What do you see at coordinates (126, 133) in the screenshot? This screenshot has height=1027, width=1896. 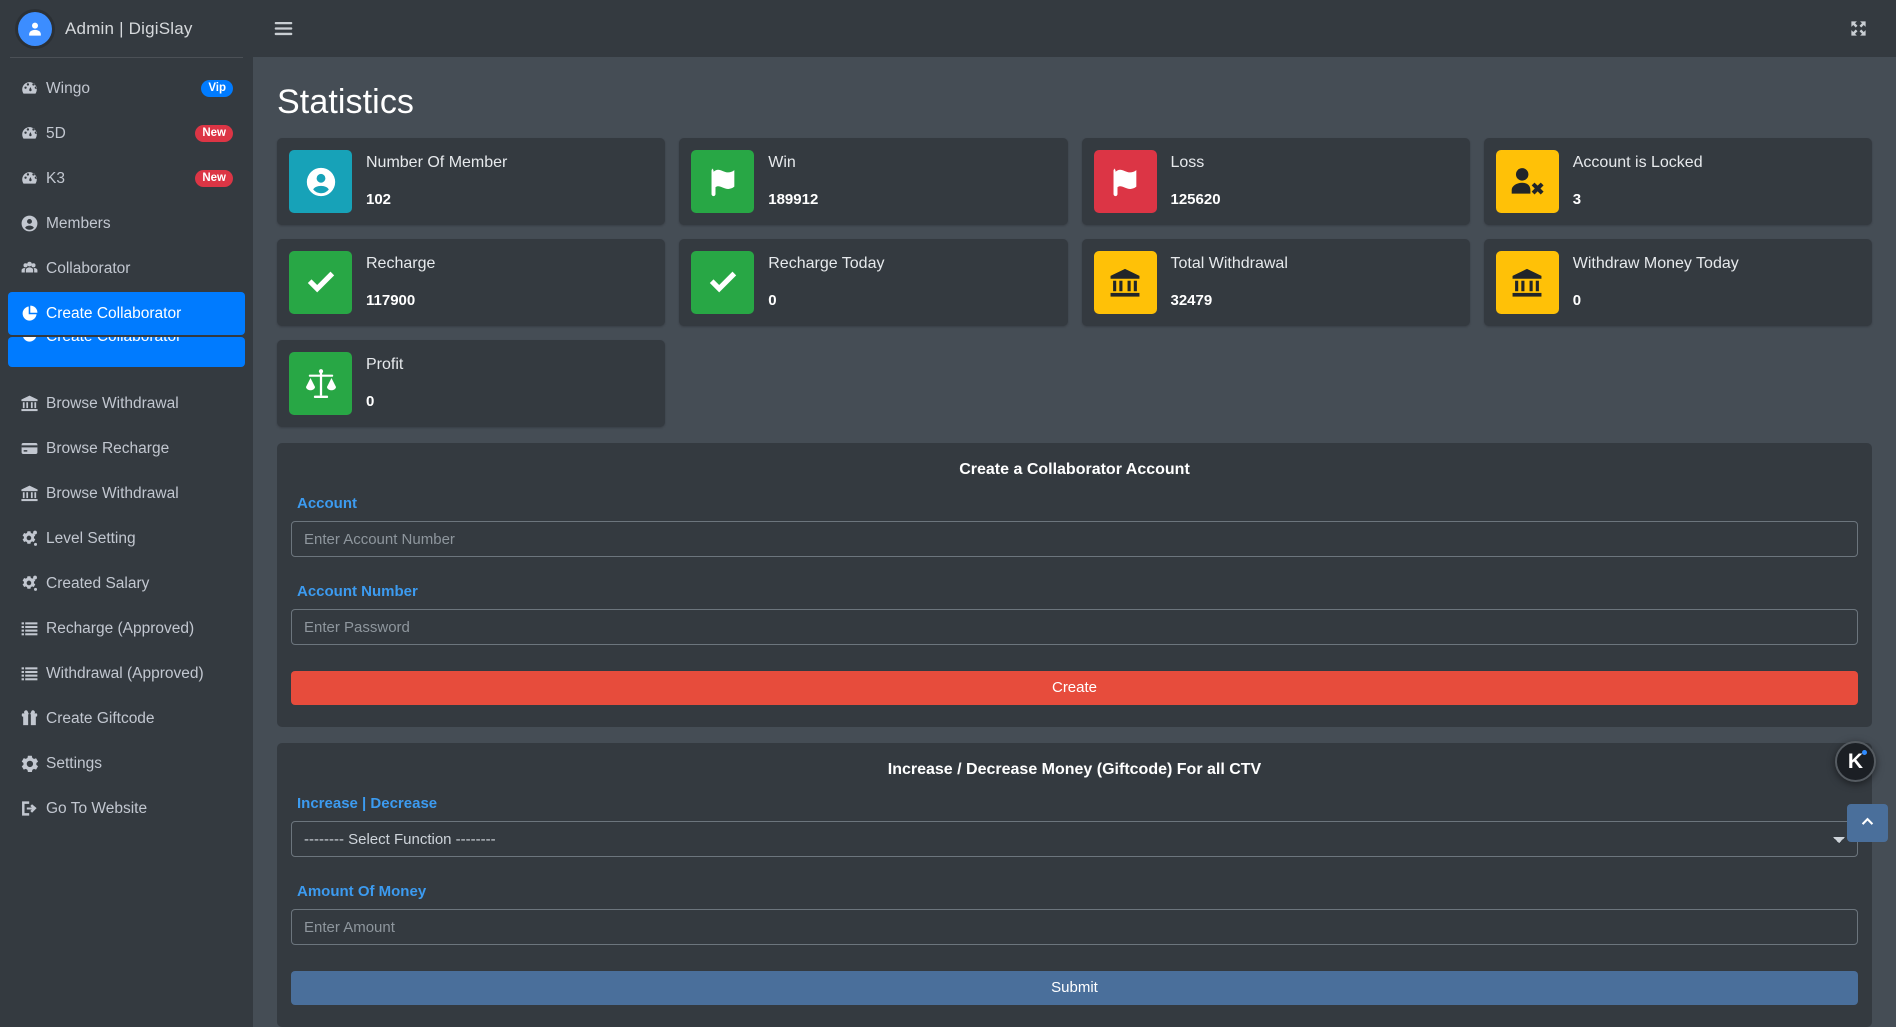 I see `sidebar-item-5d: 5D New` at bounding box center [126, 133].